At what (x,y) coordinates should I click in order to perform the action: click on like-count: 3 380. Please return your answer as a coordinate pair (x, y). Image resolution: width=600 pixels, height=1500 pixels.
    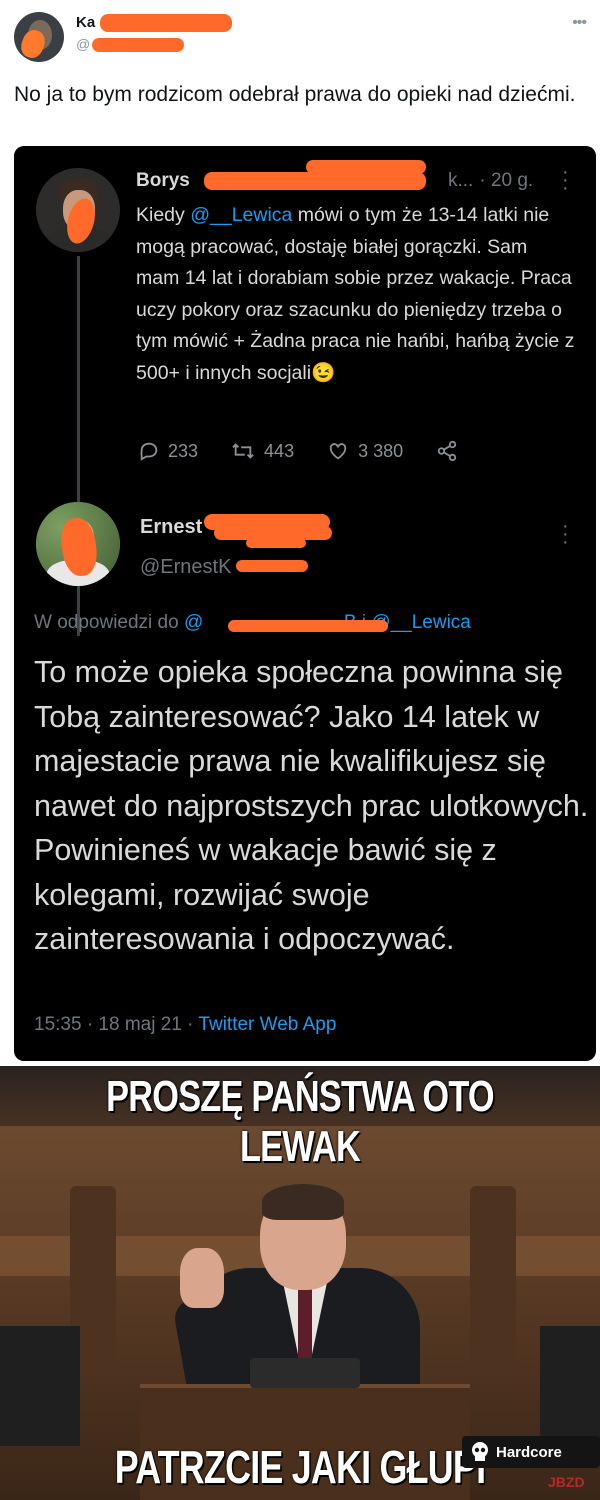
    Looking at the image, I should click on (381, 450).